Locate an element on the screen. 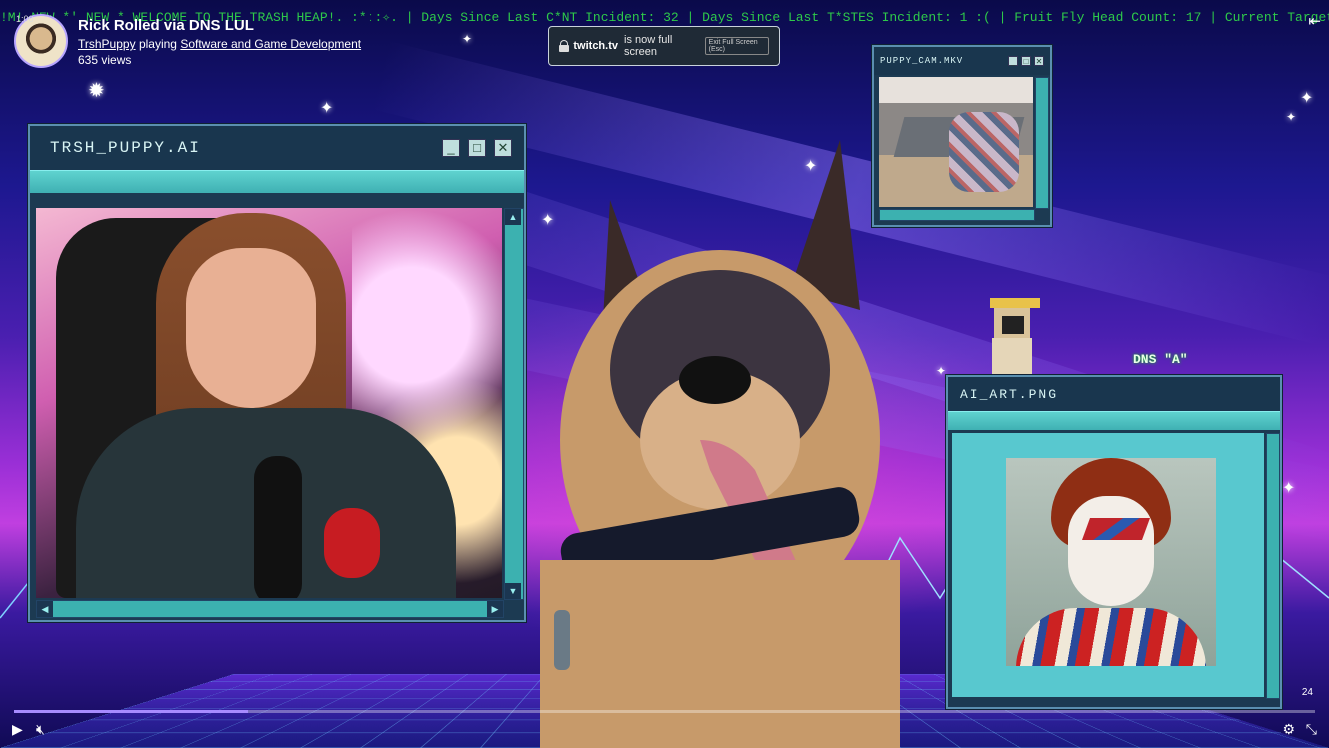 Image resolution: width=1329 pixels, height=748 pixels. red-mascot-toy is located at coordinates (352, 543).